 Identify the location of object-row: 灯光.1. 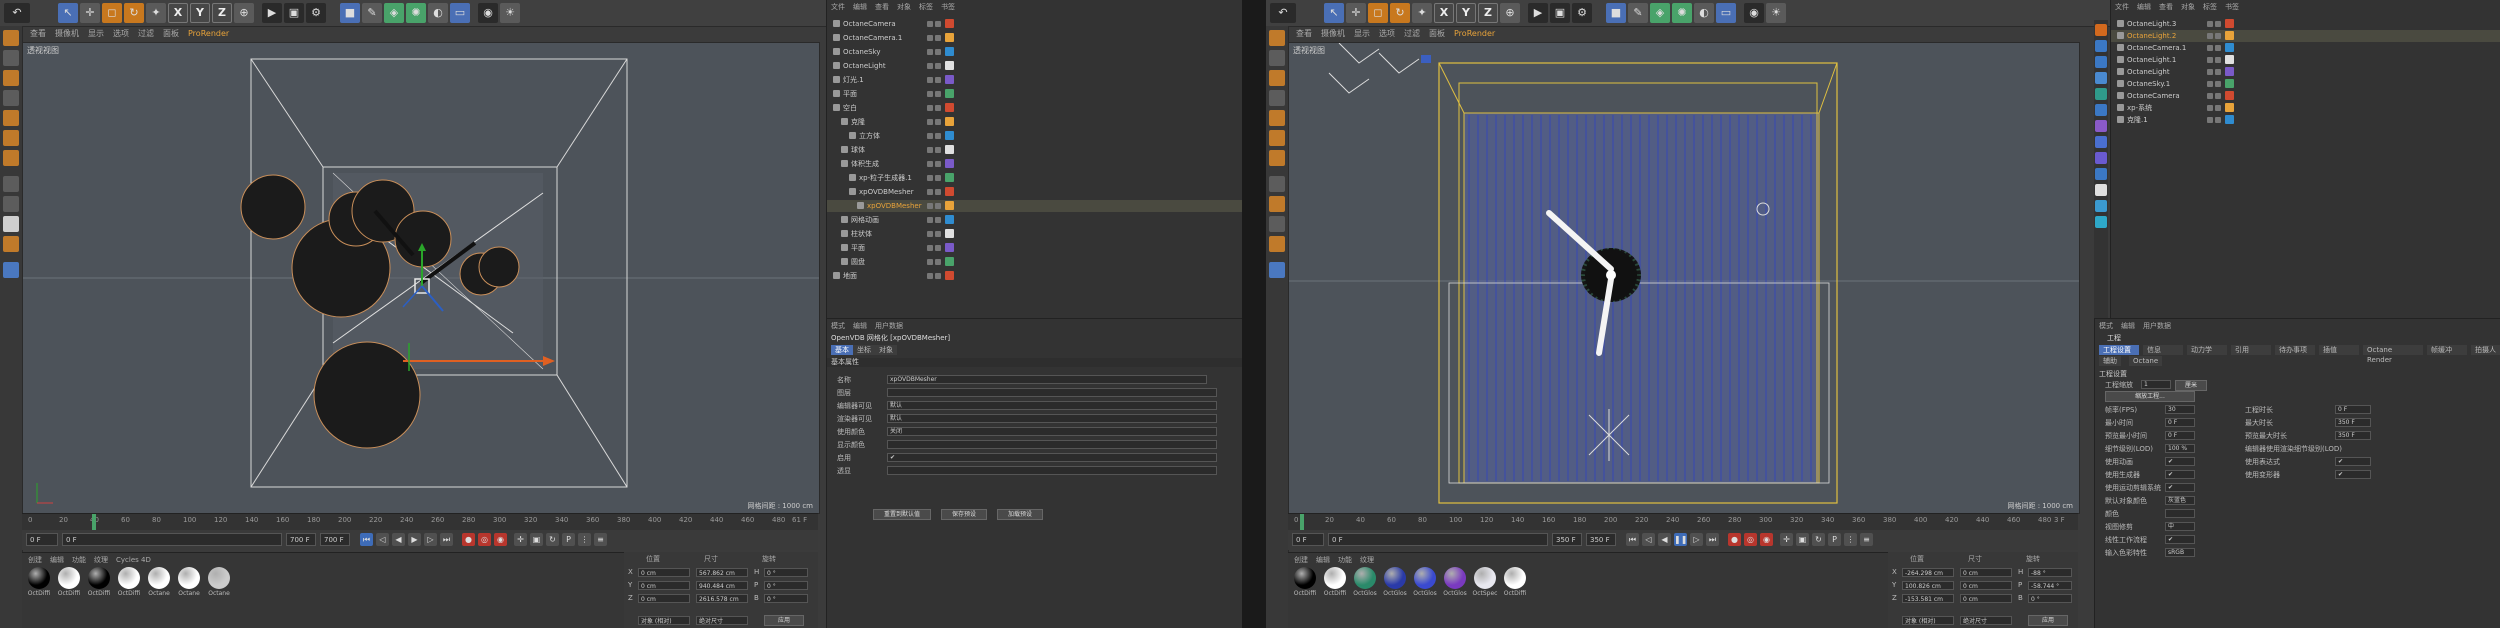
(1034, 80).